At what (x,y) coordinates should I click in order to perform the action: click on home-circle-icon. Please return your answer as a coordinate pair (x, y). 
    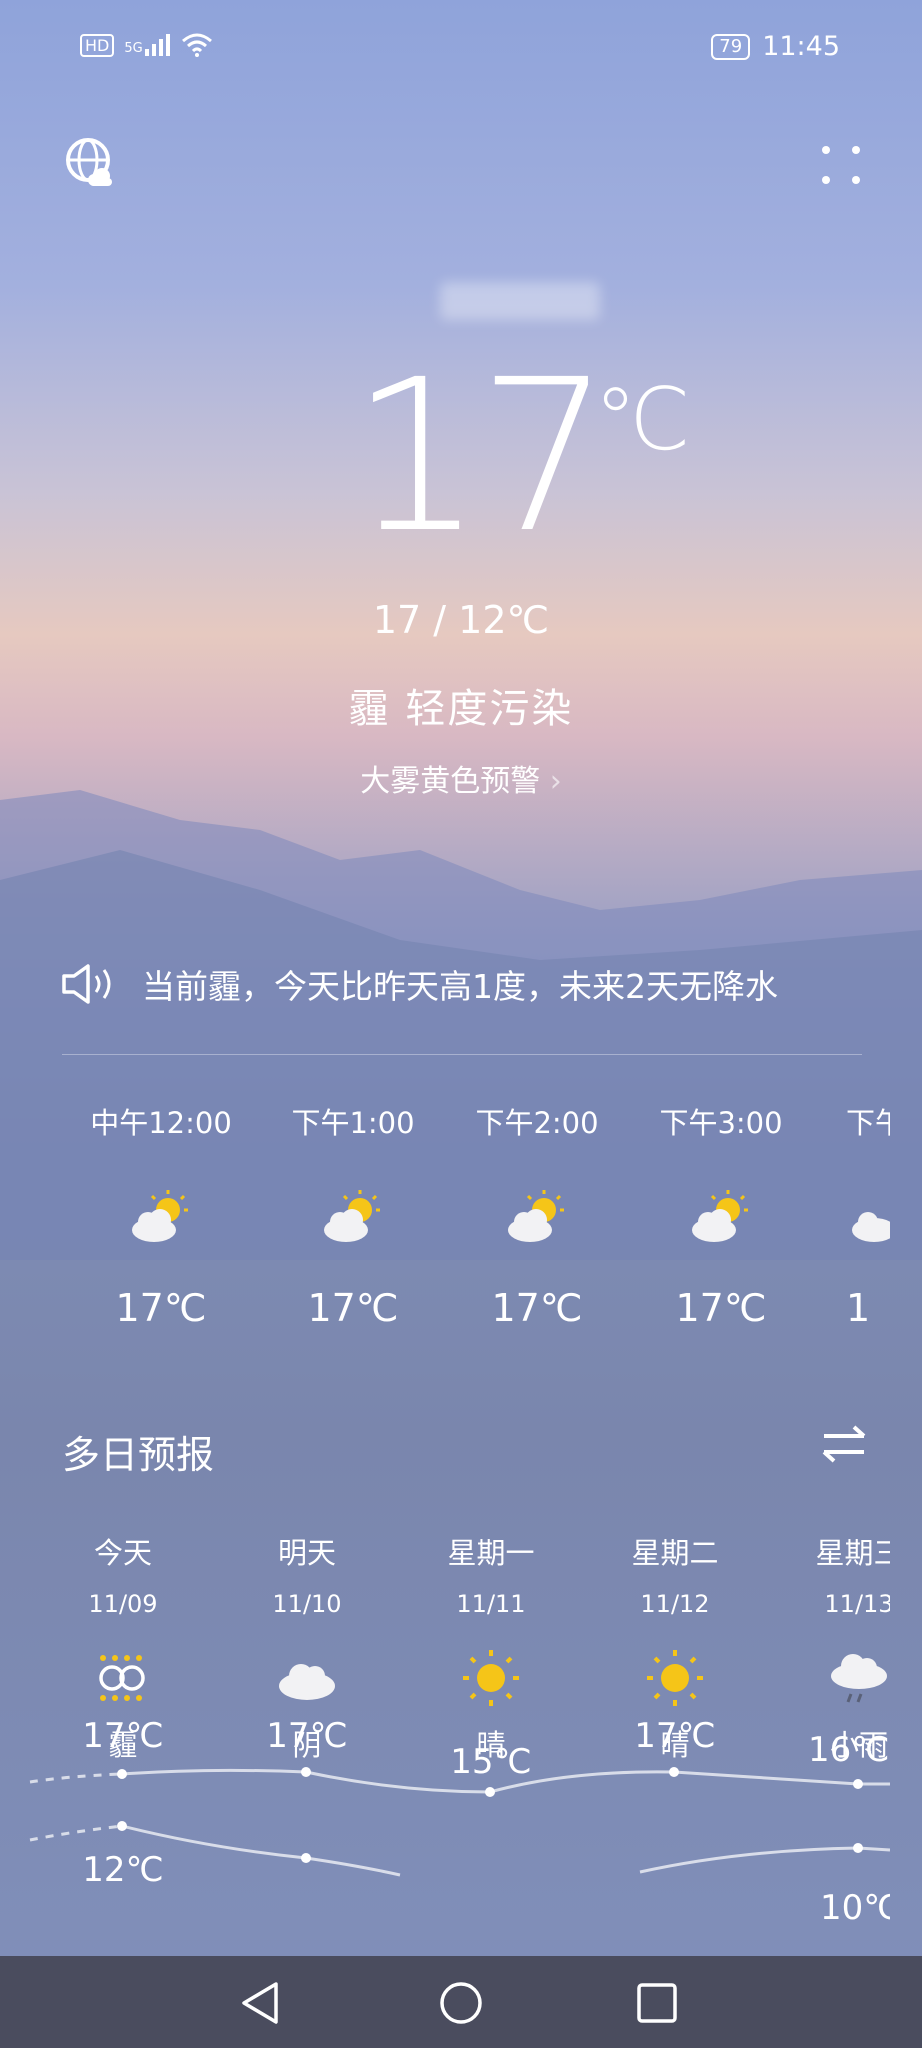
    Looking at the image, I should click on (461, 2003).